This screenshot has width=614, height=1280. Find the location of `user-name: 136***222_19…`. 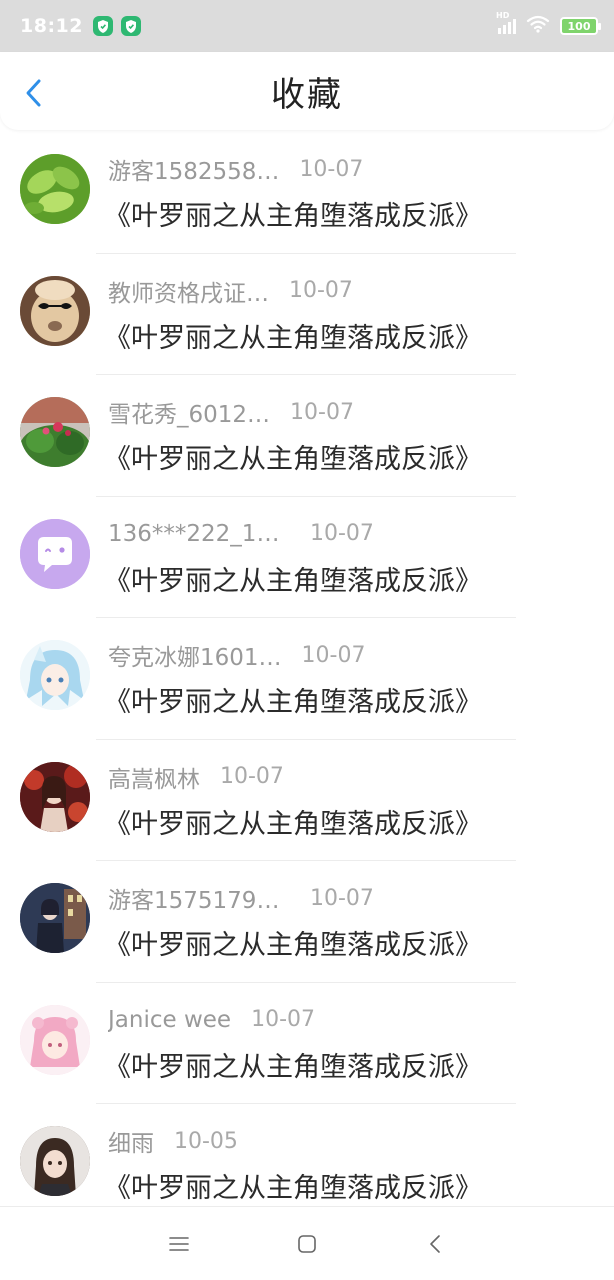

user-name: 136***222_19… is located at coordinates (199, 534).